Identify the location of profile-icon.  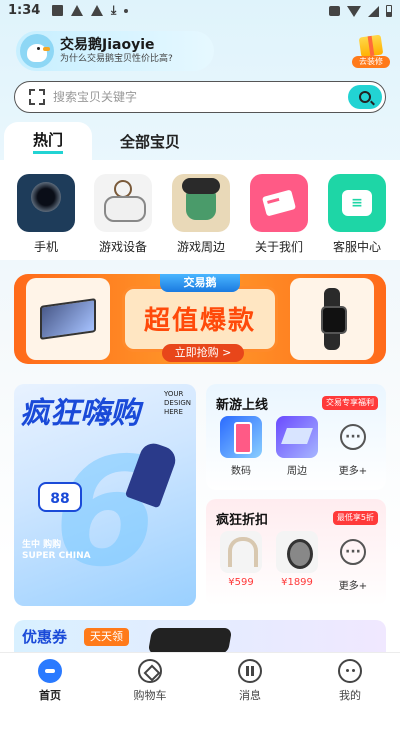
(350, 671).